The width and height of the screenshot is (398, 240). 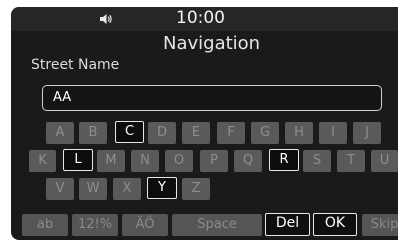 What do you see at coordinates (78, 160) in the screenshot?
I see `key-l: L` at bounding box center [78, 160].